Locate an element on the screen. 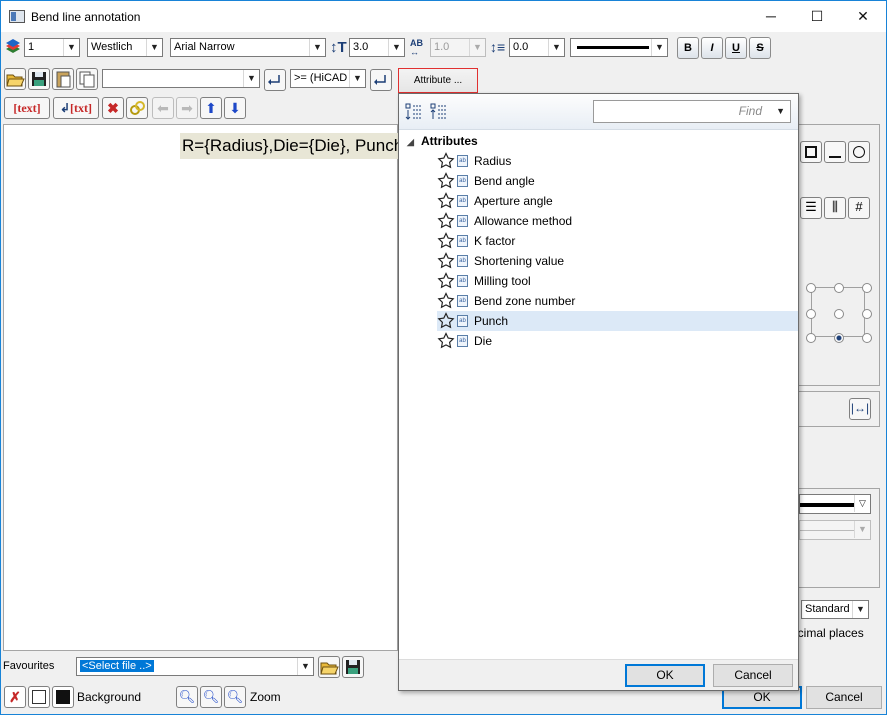  frame-round-button is located at coordinates (859, 152).